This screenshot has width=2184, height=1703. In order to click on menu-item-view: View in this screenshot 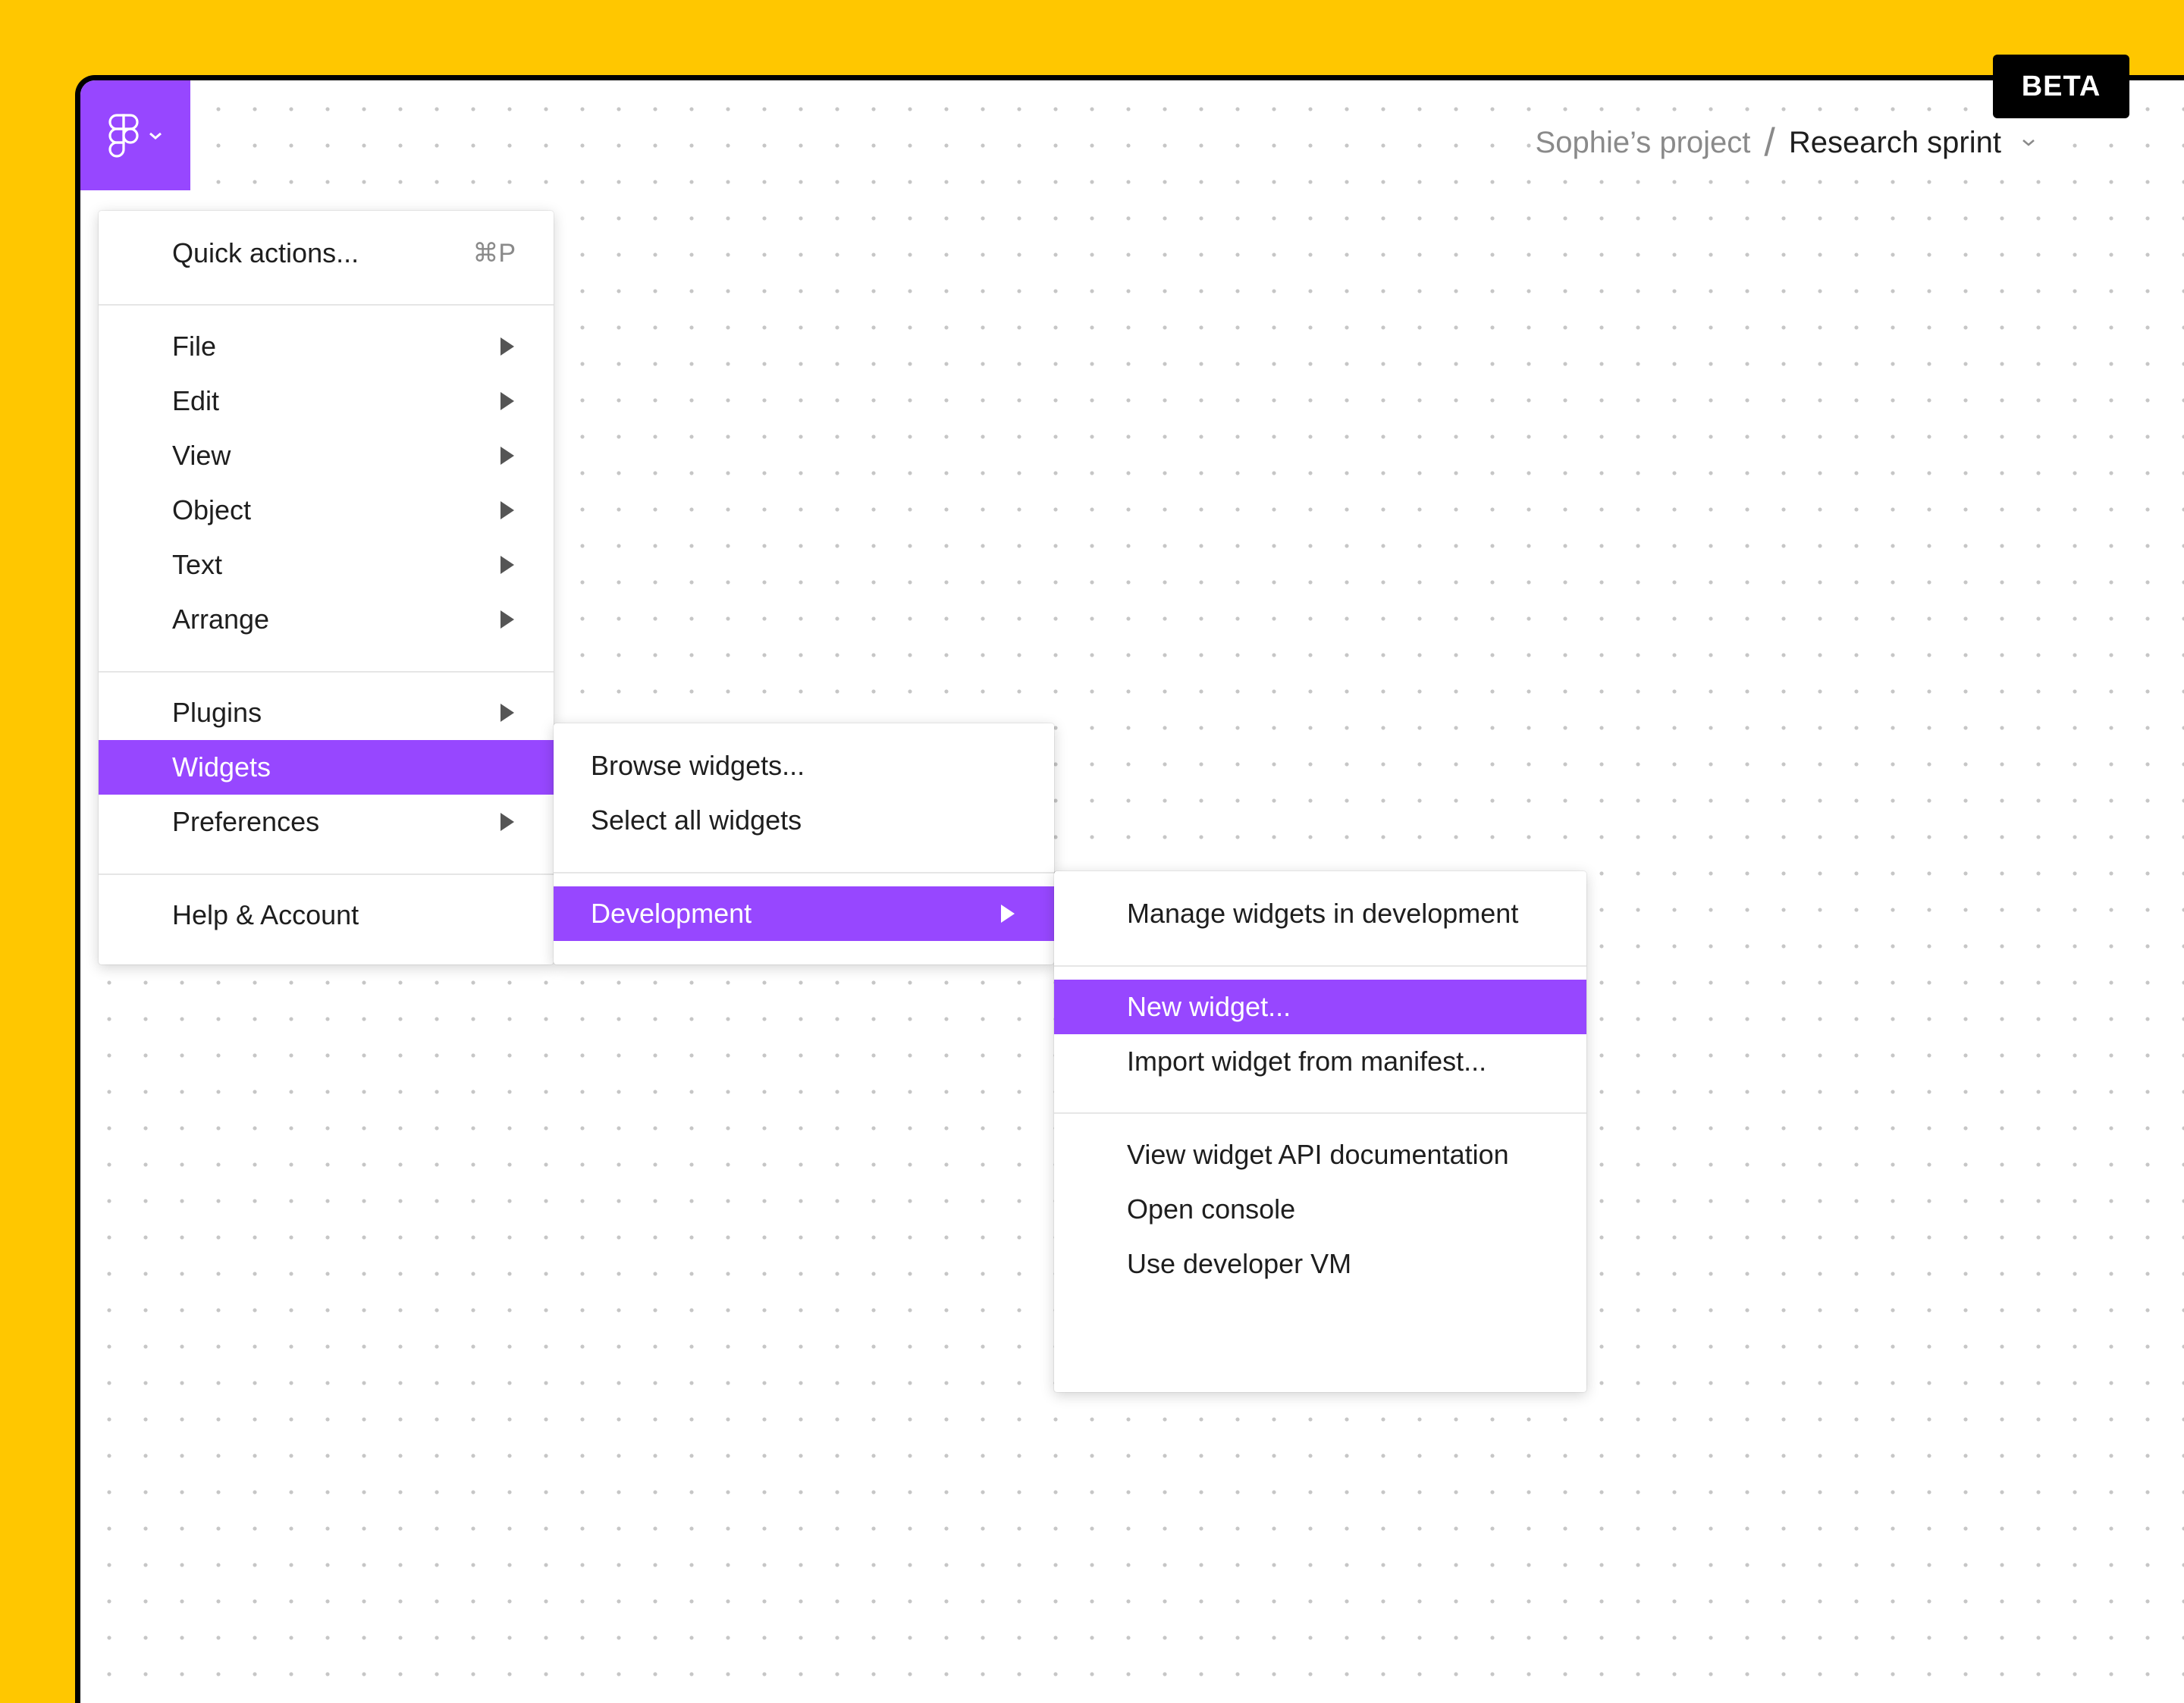, I will do `click(326, 455)`.